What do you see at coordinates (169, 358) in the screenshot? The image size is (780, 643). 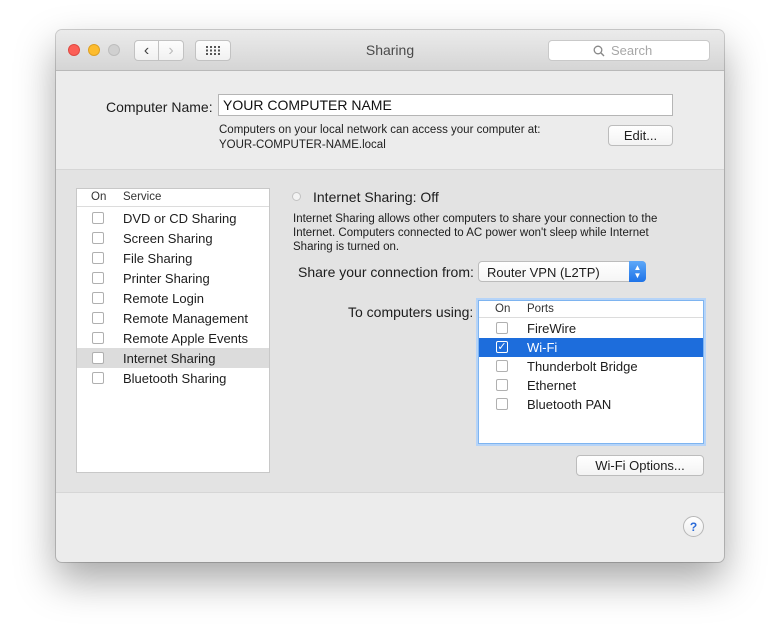 I see `service-label: Internet Sharing` at bounding box center [169, 358].